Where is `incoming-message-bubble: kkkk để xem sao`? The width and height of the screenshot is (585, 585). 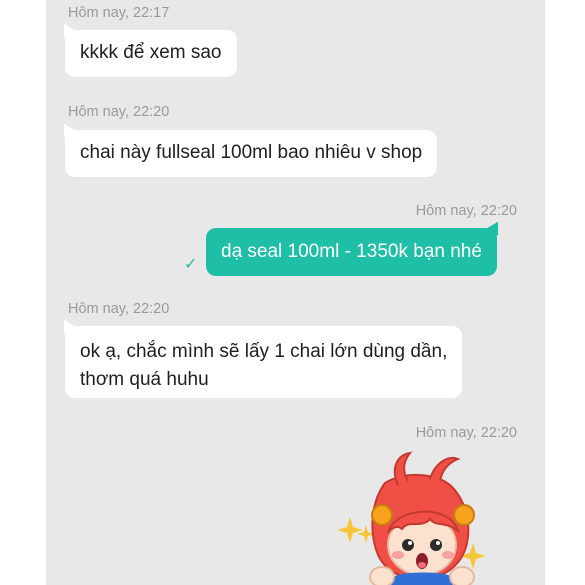
incoming-message-bubble: kkkk để xem sao is located at coordinates (151, 53).